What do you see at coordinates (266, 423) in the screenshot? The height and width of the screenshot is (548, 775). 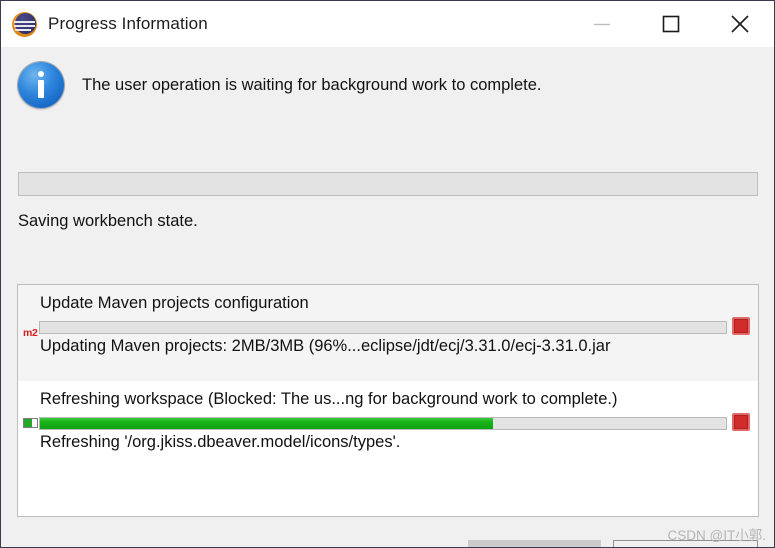 I see `task-progress-fill` at bounding box center [266, 423].